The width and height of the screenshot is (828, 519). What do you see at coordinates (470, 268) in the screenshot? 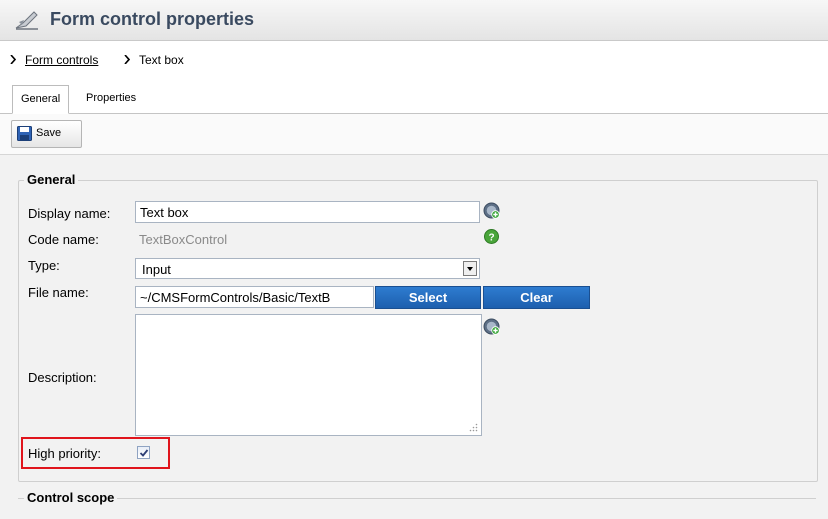
I see `dropdown-arrow-icon` at bounding box center [470, 268].